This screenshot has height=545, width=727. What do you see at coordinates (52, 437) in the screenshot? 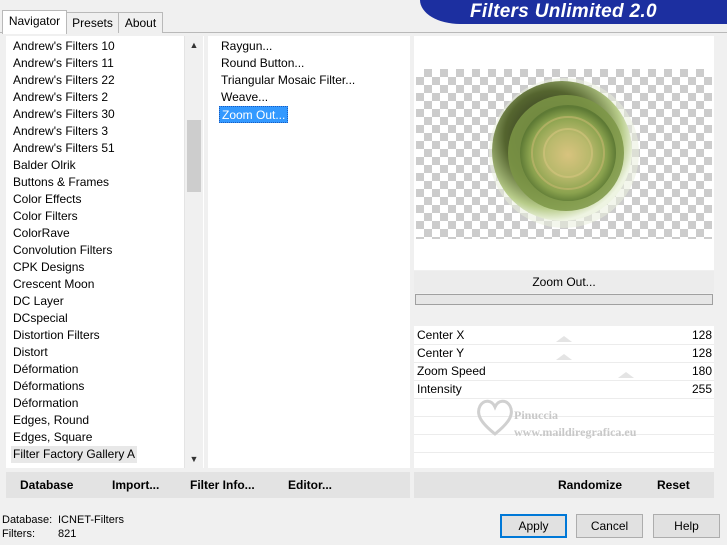
I see `category-item: Edges, Square` at bounding box center [52, 437].